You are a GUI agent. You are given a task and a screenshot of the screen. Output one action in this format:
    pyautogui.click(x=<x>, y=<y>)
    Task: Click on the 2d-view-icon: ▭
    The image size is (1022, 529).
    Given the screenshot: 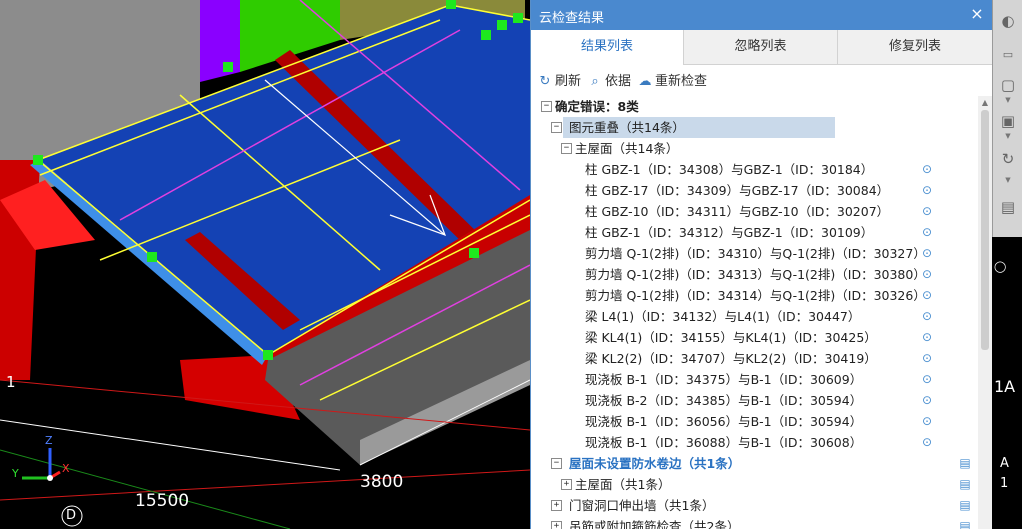 What is the action you would take?
    pyautogui.click(x=1008, y=55)
    